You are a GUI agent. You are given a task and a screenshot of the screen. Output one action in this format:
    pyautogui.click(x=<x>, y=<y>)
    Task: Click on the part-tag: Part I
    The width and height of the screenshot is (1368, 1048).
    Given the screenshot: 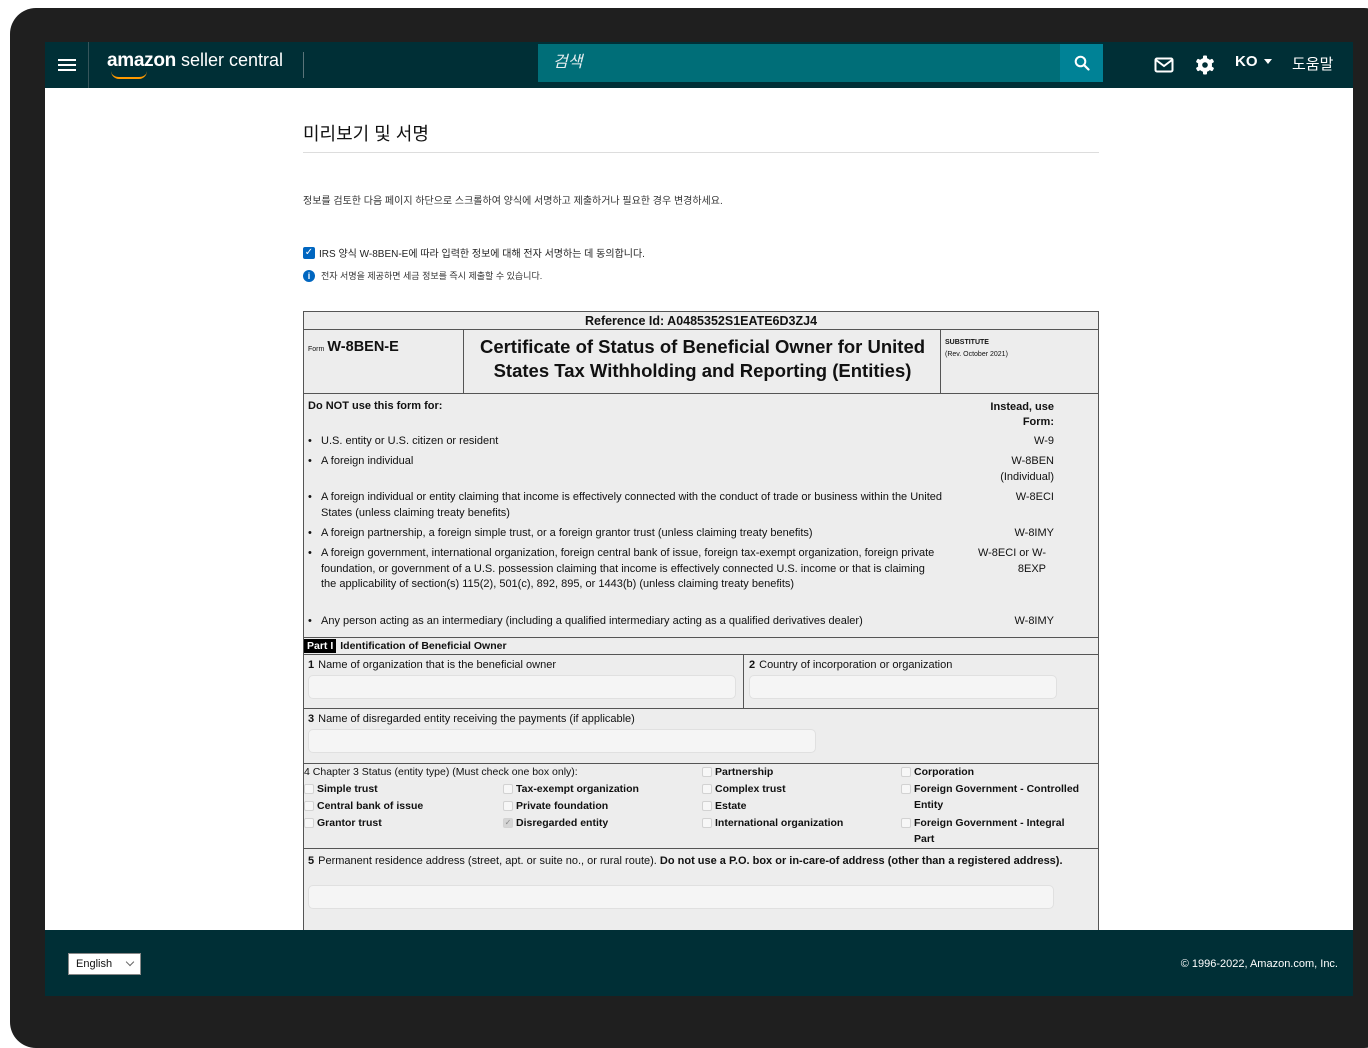 What is the action you would take?
    pyautogui.click(x=320, y=646)
    